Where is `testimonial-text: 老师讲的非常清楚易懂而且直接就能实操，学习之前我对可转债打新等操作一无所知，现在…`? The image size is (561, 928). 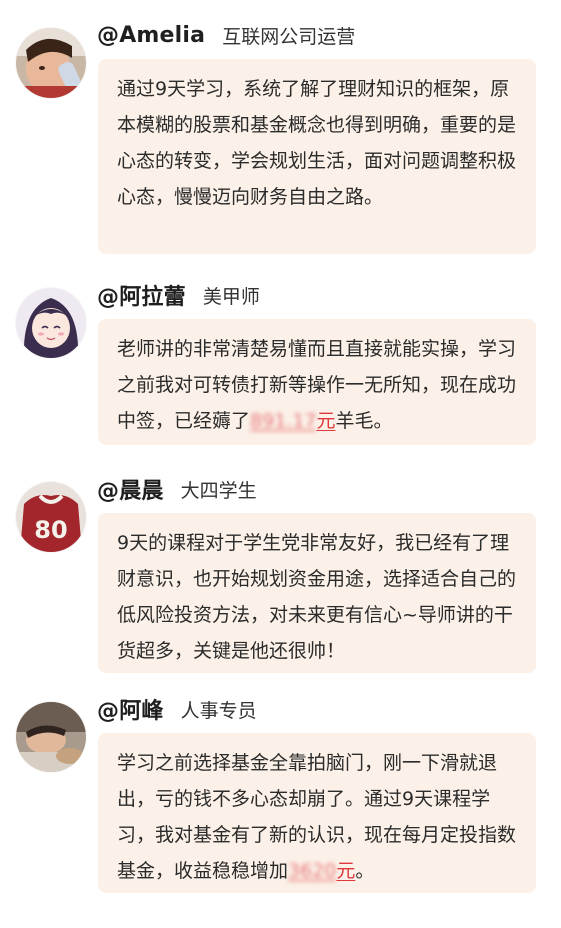 testimonial-text: 老师讲的非常清楚易懂而且直接就能实操，学习之前我对可转债打新等操作一无所知，现在… is located at coordinates (319, 385).